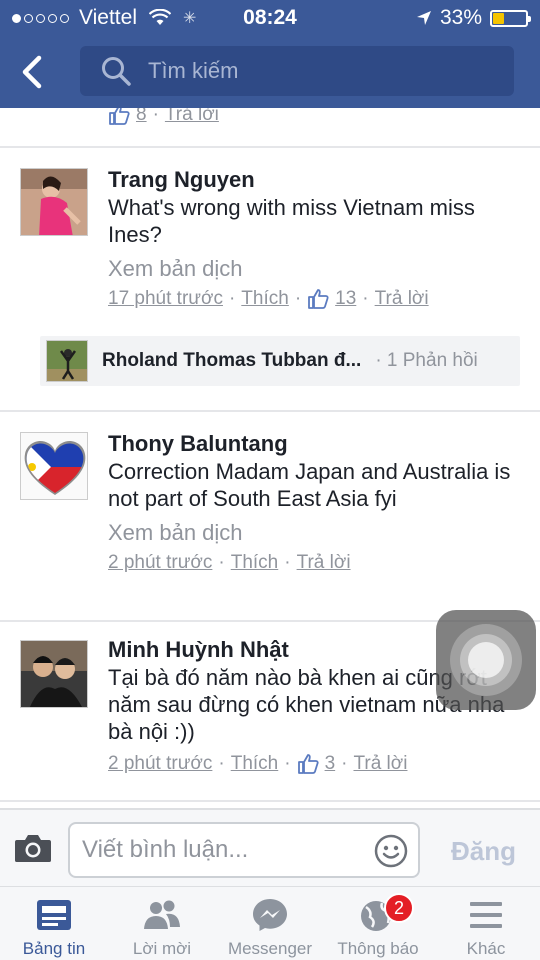 Image resolution: width=540 pixels, height=960 pixels. What do you see at coordinates (54, 915) in the screenshot?
I see `news-feed-icon` at bounding box center [54, 915].